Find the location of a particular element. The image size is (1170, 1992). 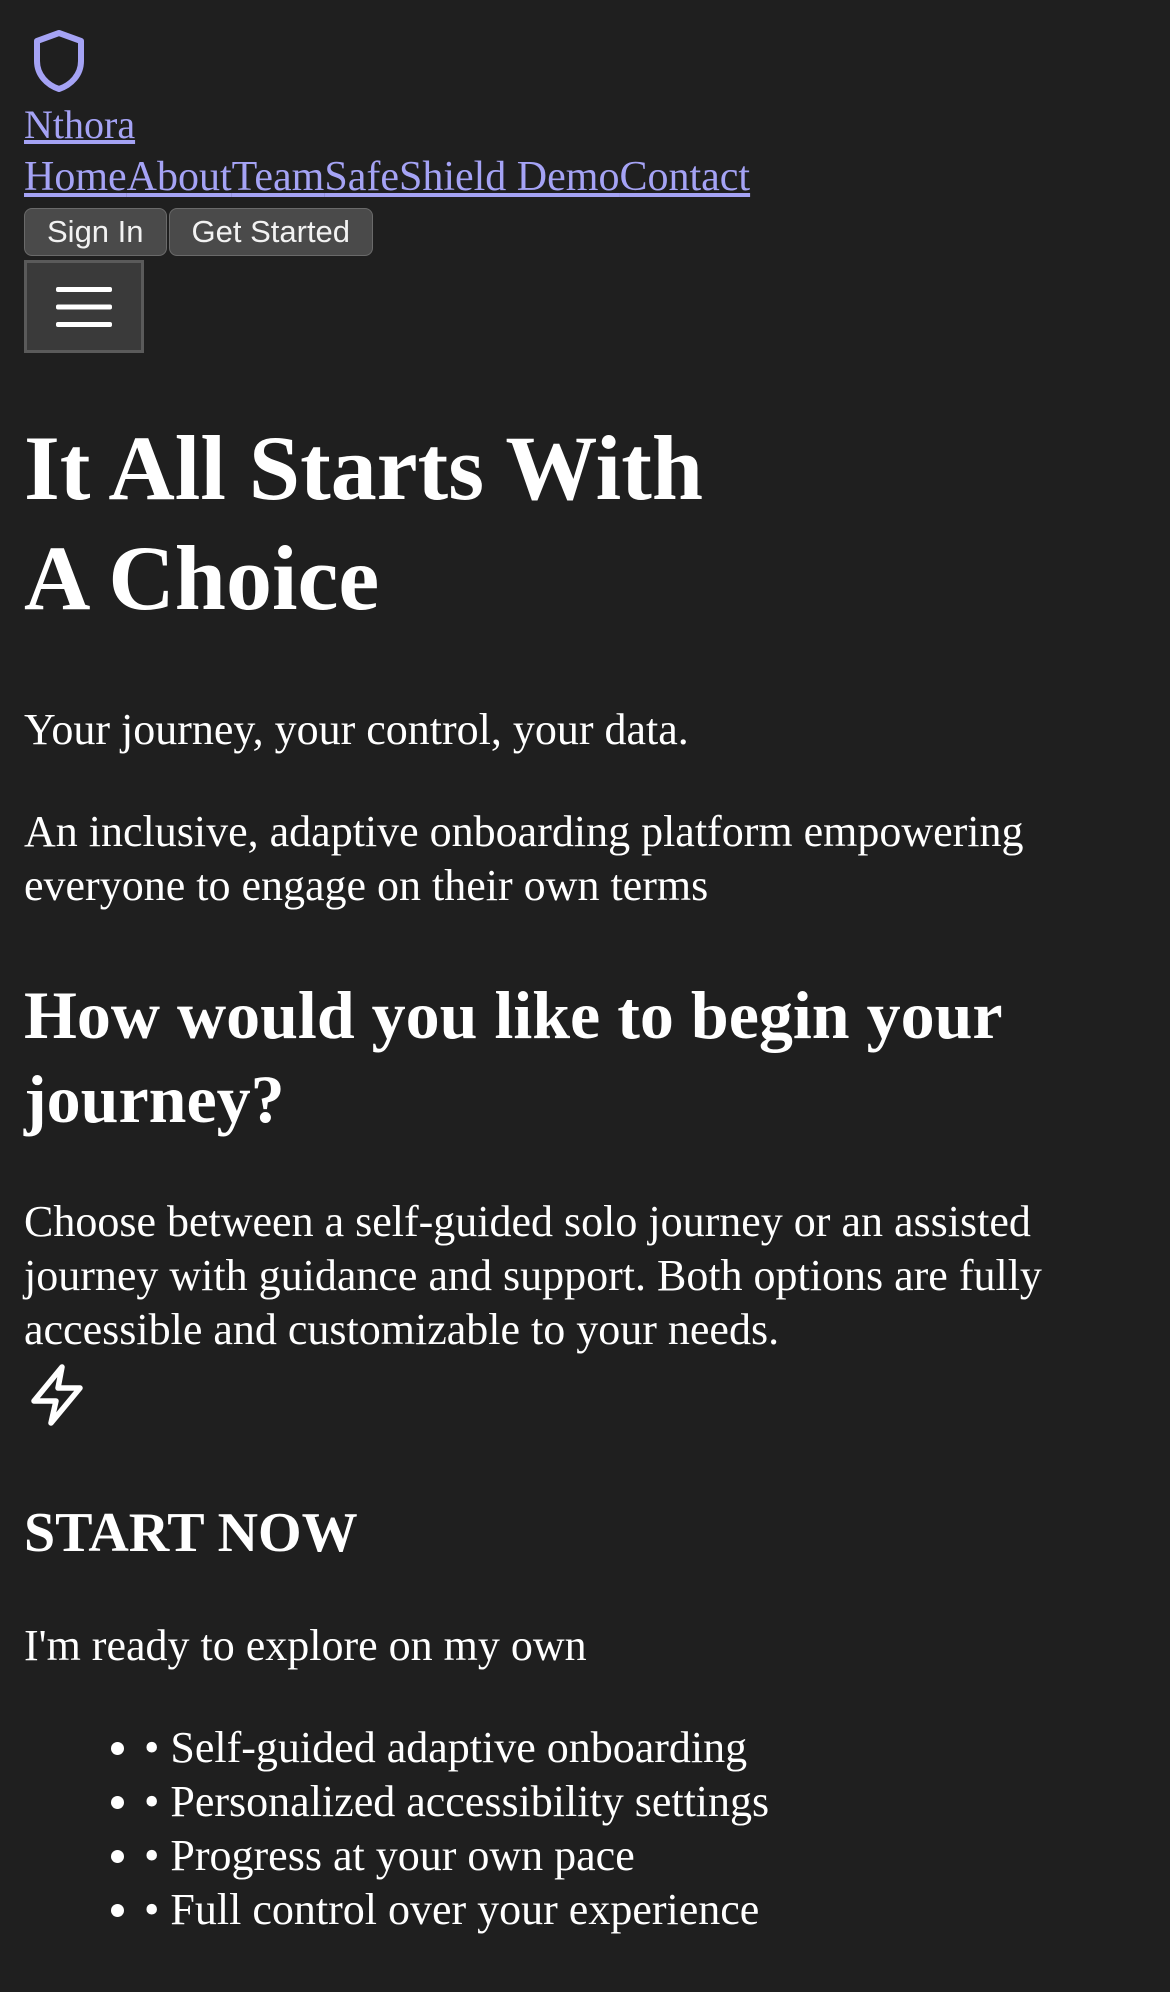

nav-item-home: Home is located at coordinates (75, 177).